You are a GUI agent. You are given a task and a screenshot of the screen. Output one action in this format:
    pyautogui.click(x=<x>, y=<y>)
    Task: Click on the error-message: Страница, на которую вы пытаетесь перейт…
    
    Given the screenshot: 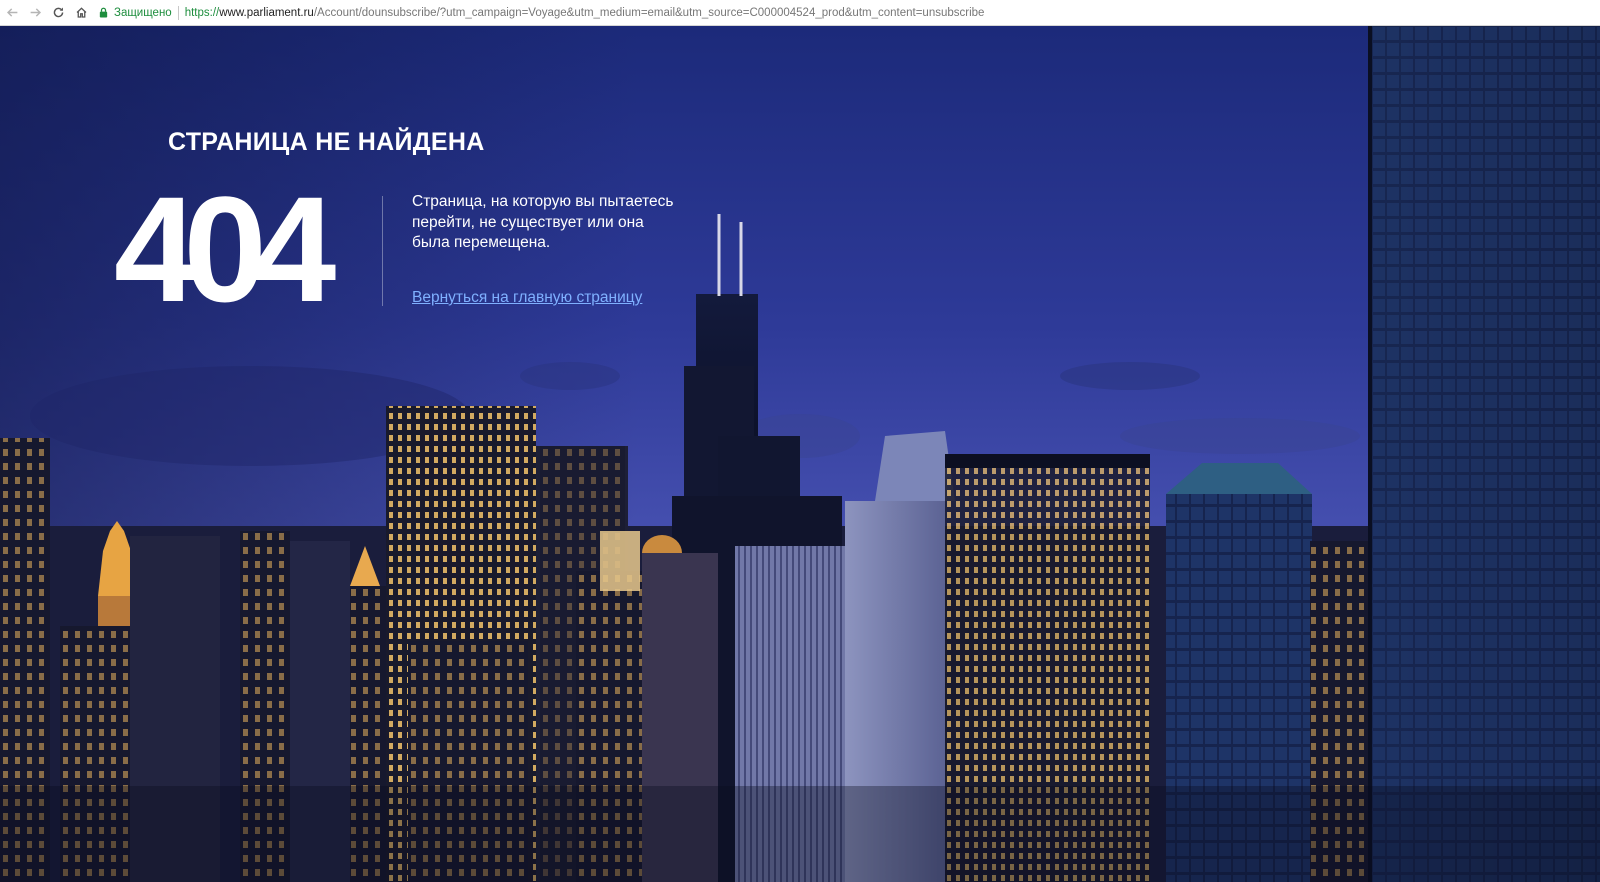 What is the action you would take?
    pyautogui.click(x=543, y=222)
    